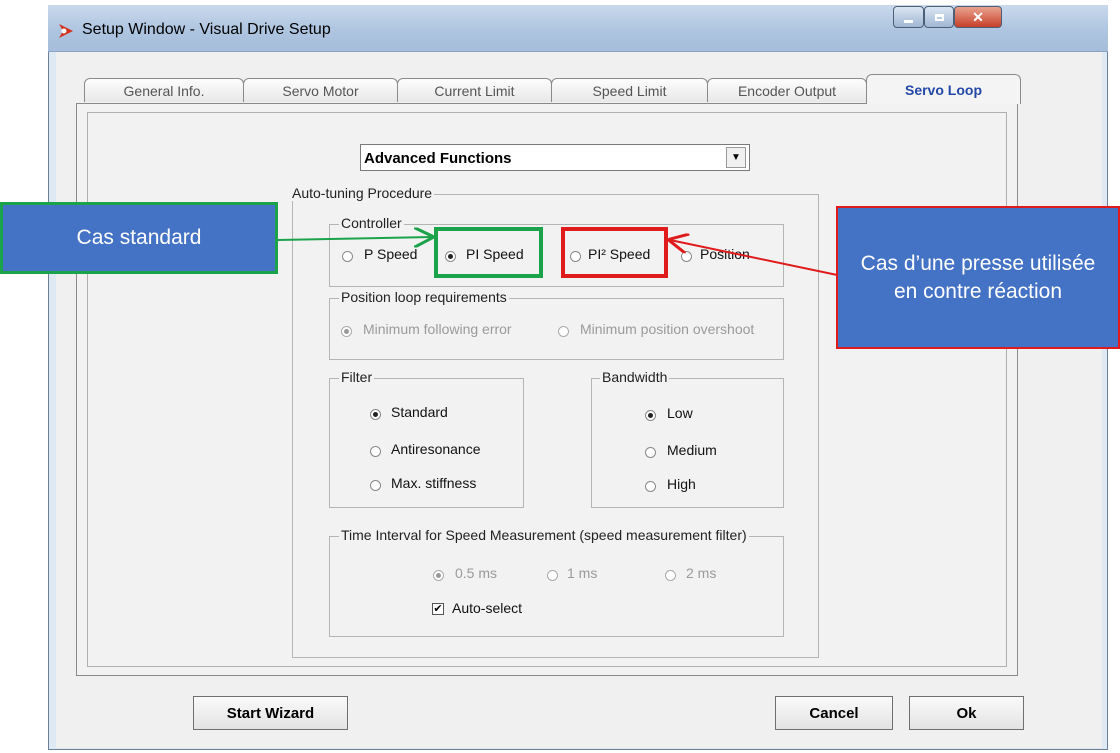  I want to click on high-label: High, so click(681, 484).